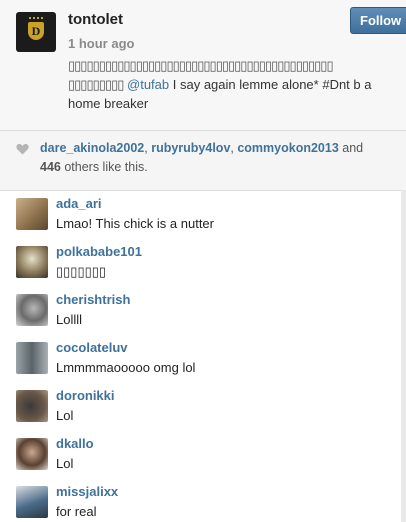 This screenshot has width=406, height=522. What do you see at coordinates (92, 148) in the screenshot?
I see `liker-link: dare_akinola2002` at bounding box center [92, 148].